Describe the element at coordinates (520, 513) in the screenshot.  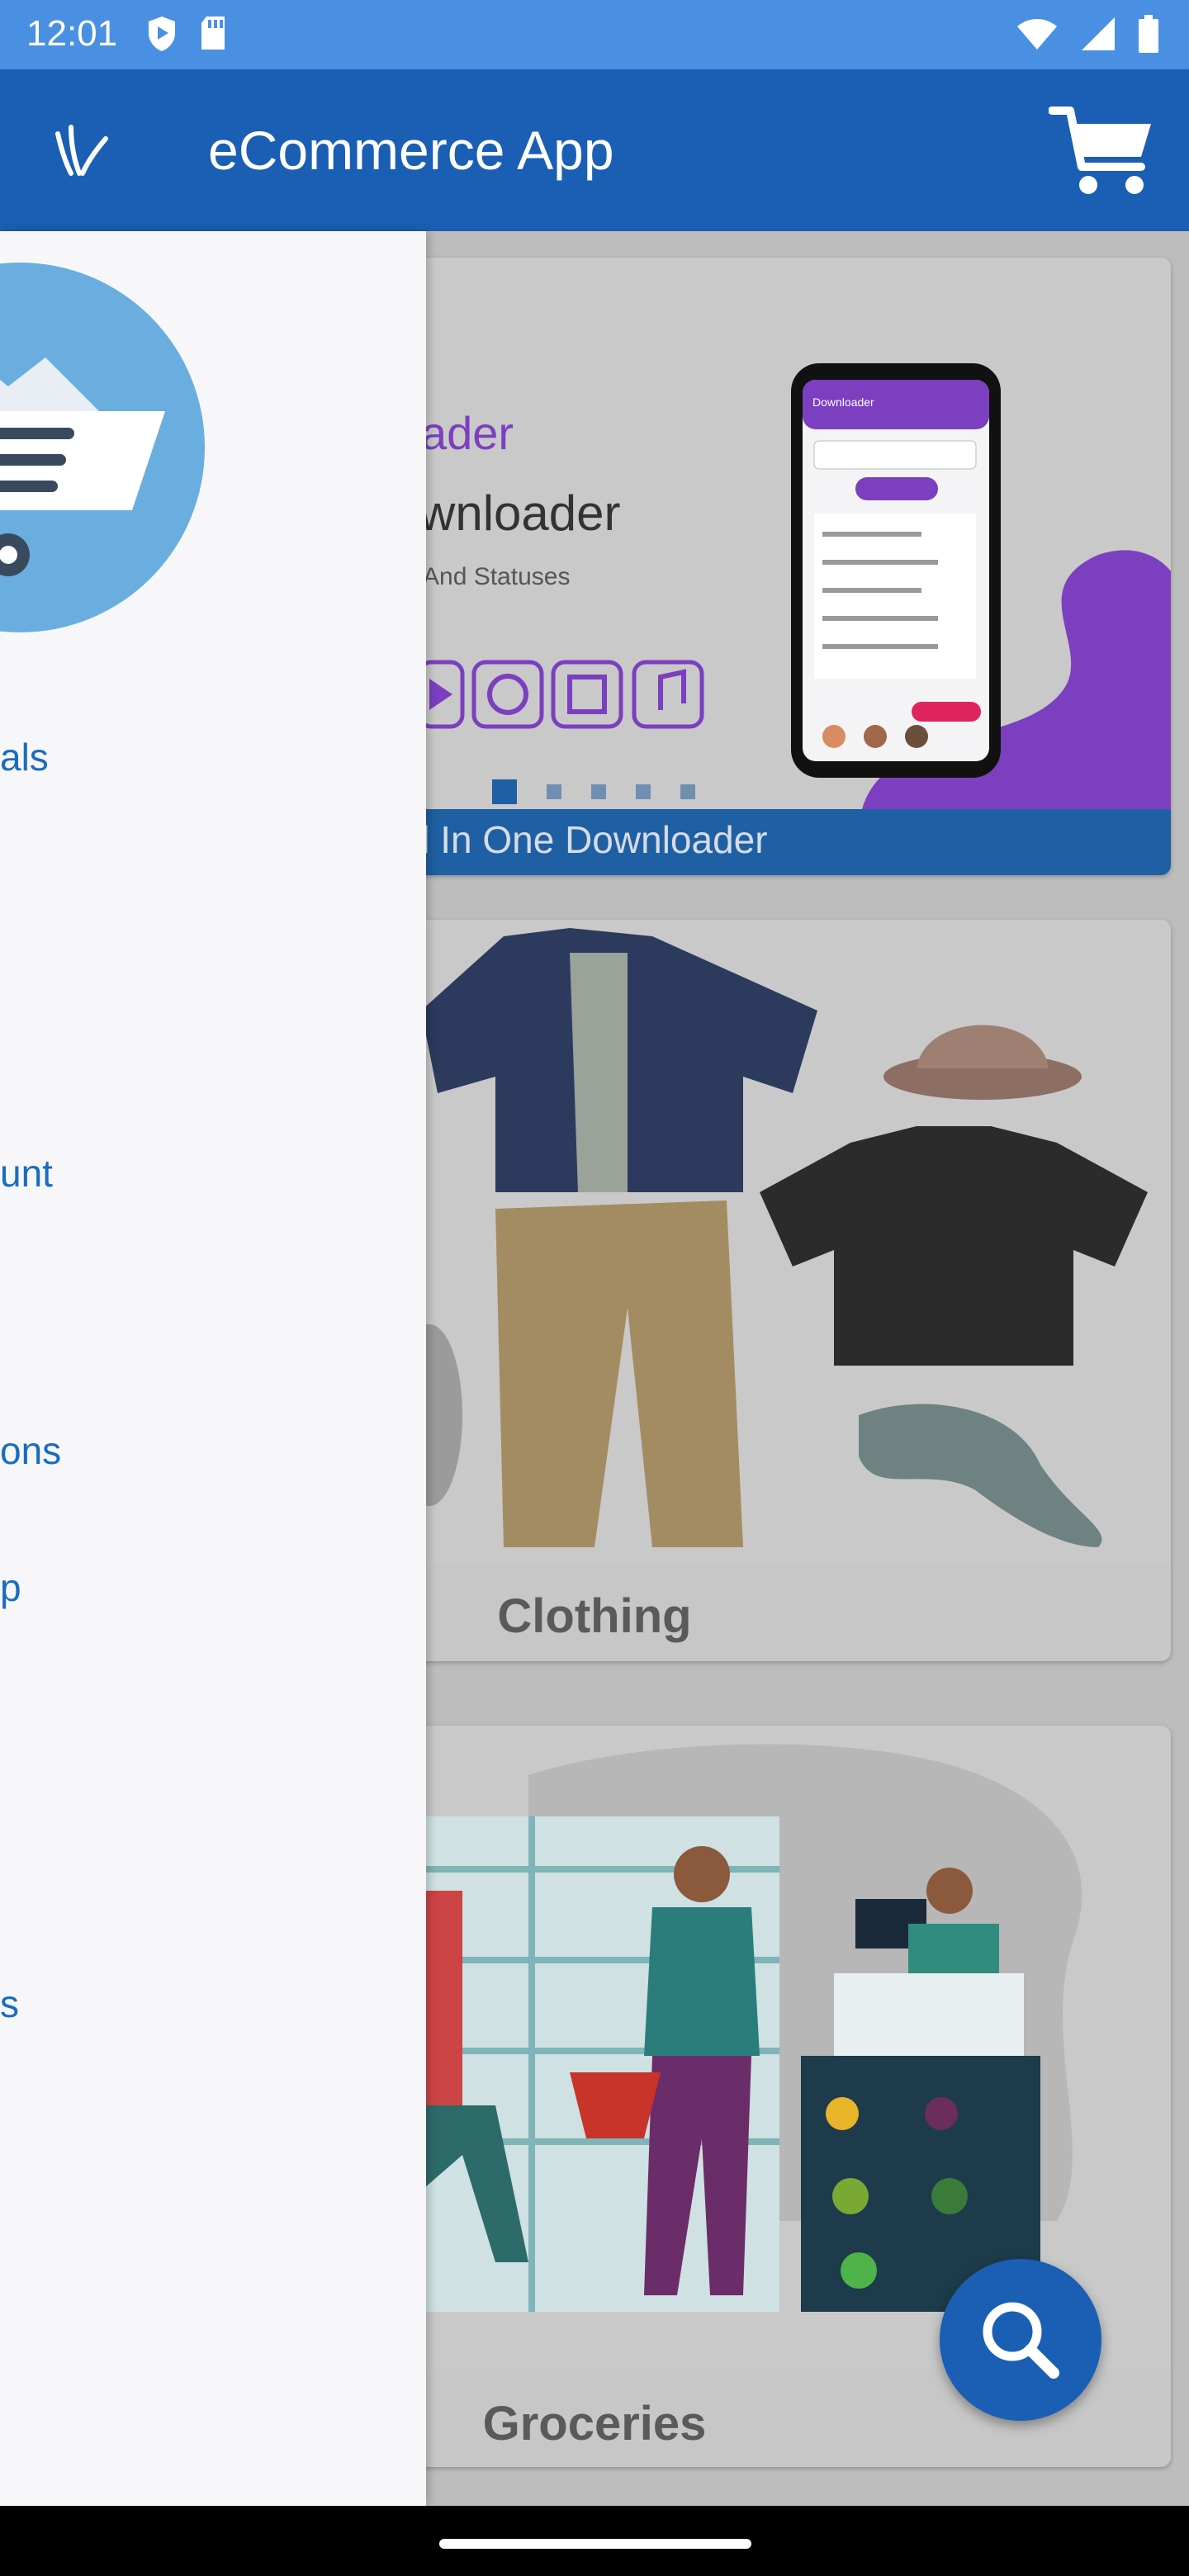
I see `banner-subtitle: wnloader` at that location.